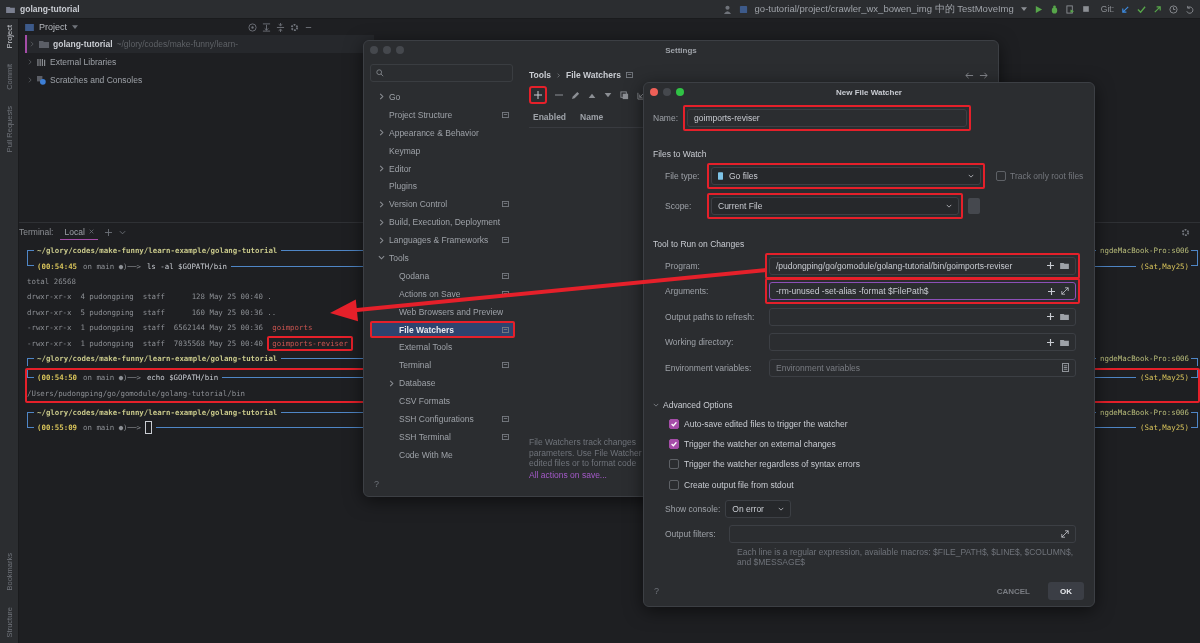  What do you see at coordinates (884, 9) in the screenshot?
I see `run-configuration: go-tutorial/project/crawler_wx_bowen_img 中的 TestMoveImg` at bounding box center [884, 9].